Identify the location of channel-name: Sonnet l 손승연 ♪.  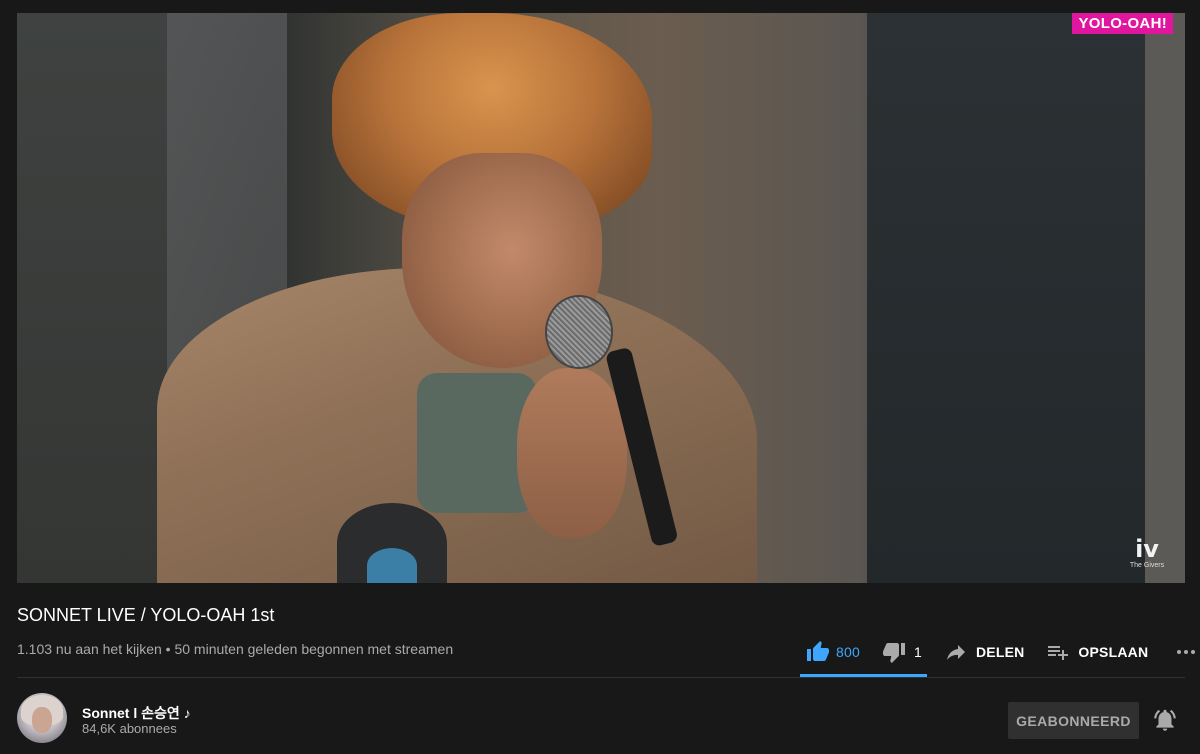
(136, 713).